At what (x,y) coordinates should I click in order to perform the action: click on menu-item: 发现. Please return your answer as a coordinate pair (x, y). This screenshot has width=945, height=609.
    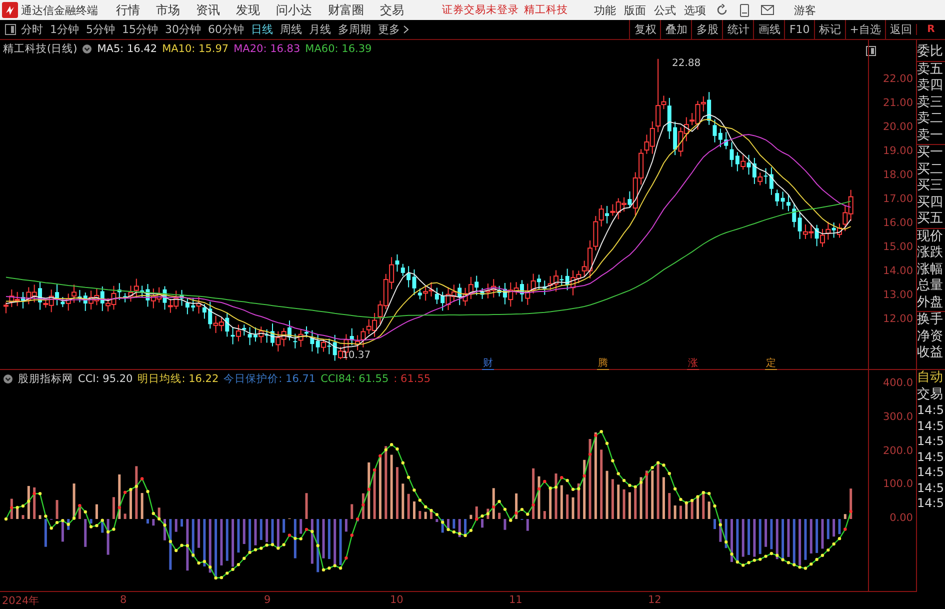
    Looking at the image, I should click on (248, 10).